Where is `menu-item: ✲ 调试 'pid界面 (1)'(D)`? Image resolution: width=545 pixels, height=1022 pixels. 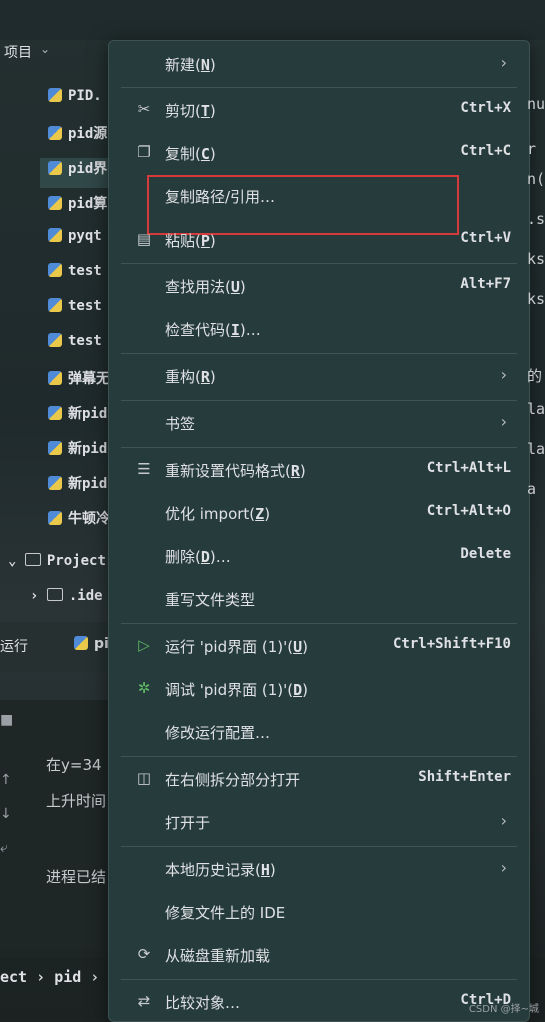
menu-item: ✲ 调试 'pid界面 (1)'(D) is located at coordinates (319, 688).